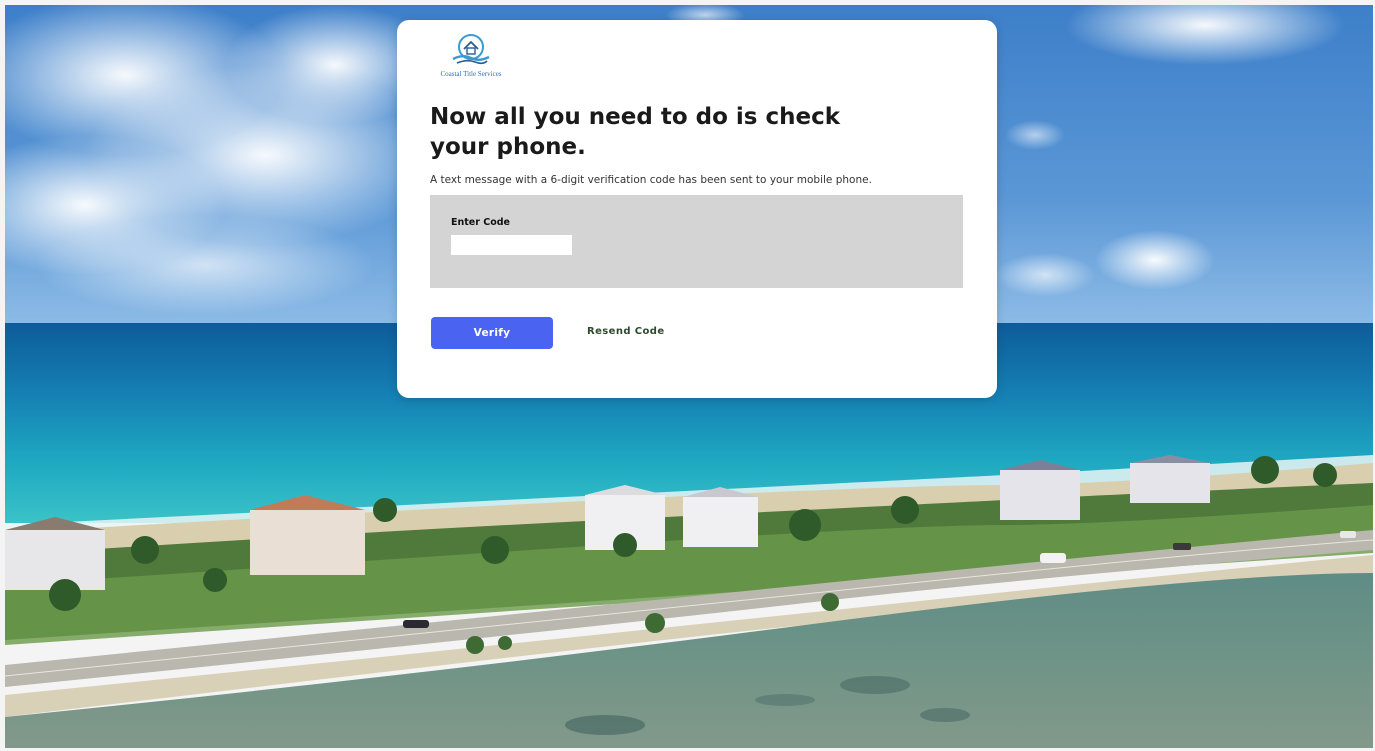 The image size is (1375, 751). I want to click on house-wave-logo-icon, so click(471, 49).